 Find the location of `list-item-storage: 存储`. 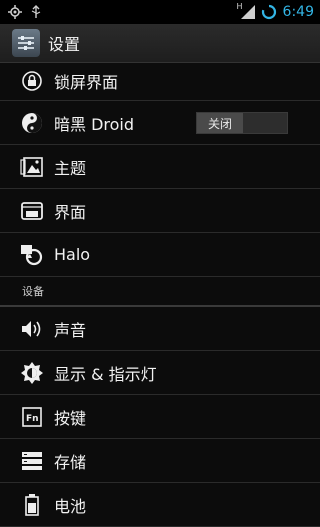

list-item-storage: 存储 is located at coordinates (160, 461).